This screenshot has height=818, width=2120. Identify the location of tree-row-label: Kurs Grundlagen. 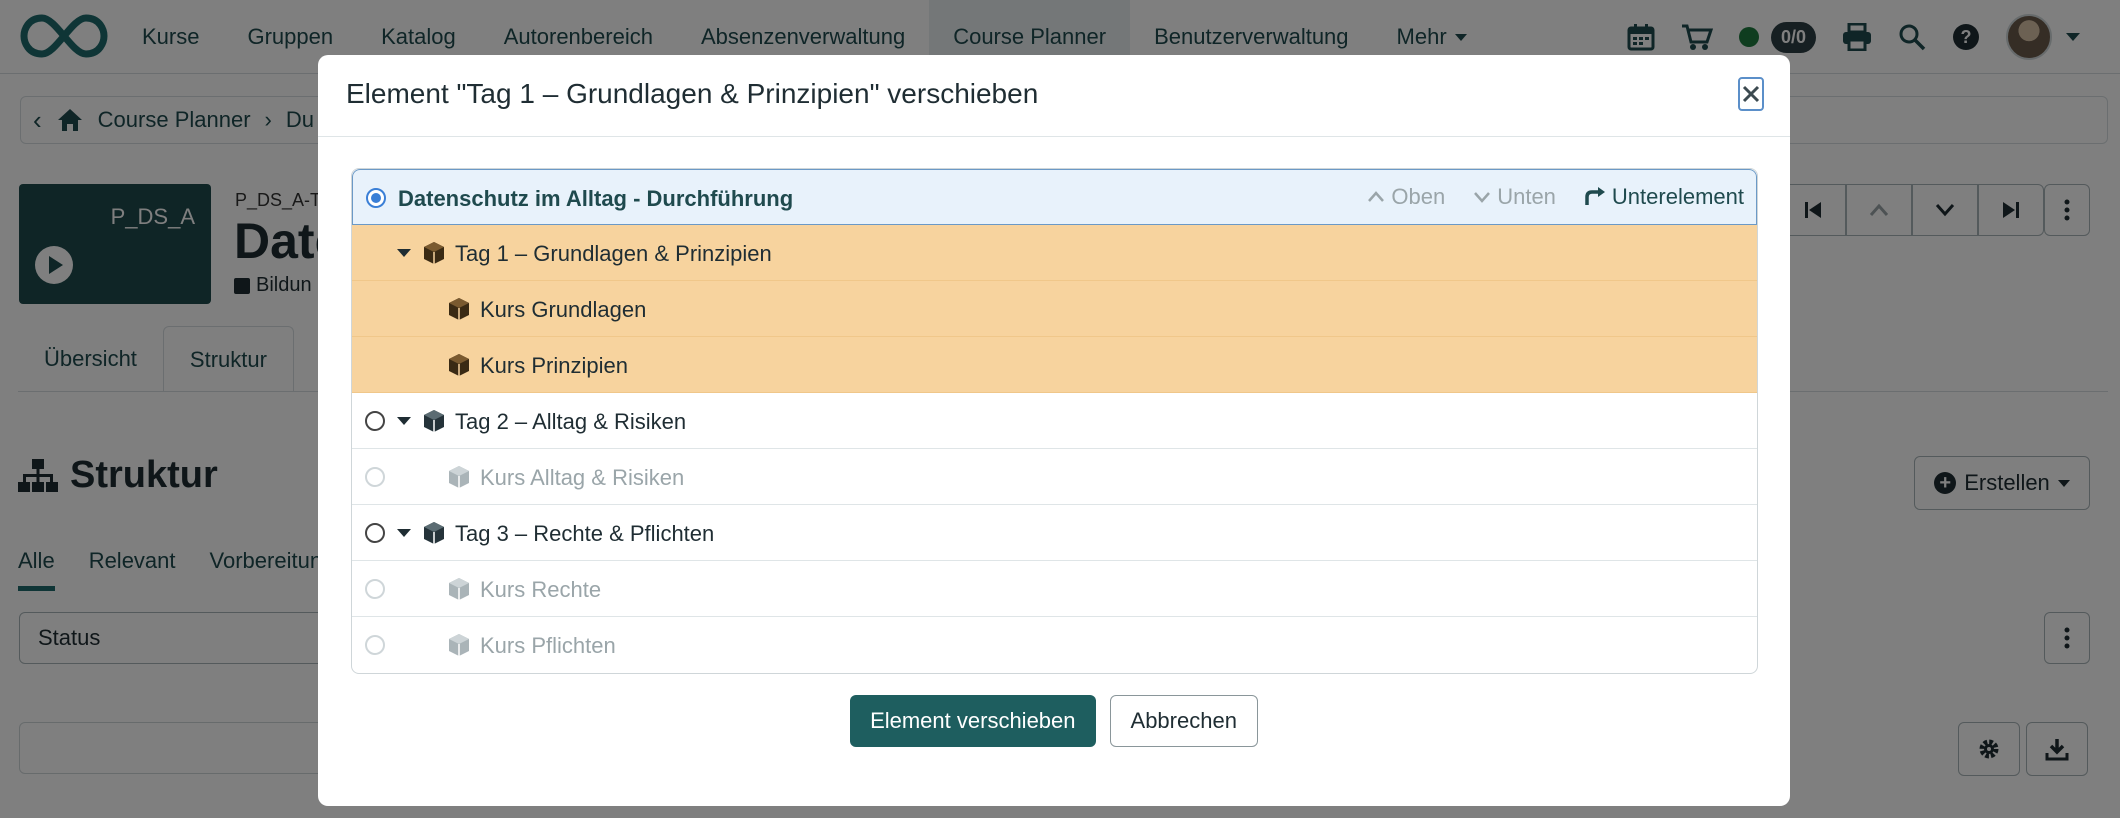
(563, 309).